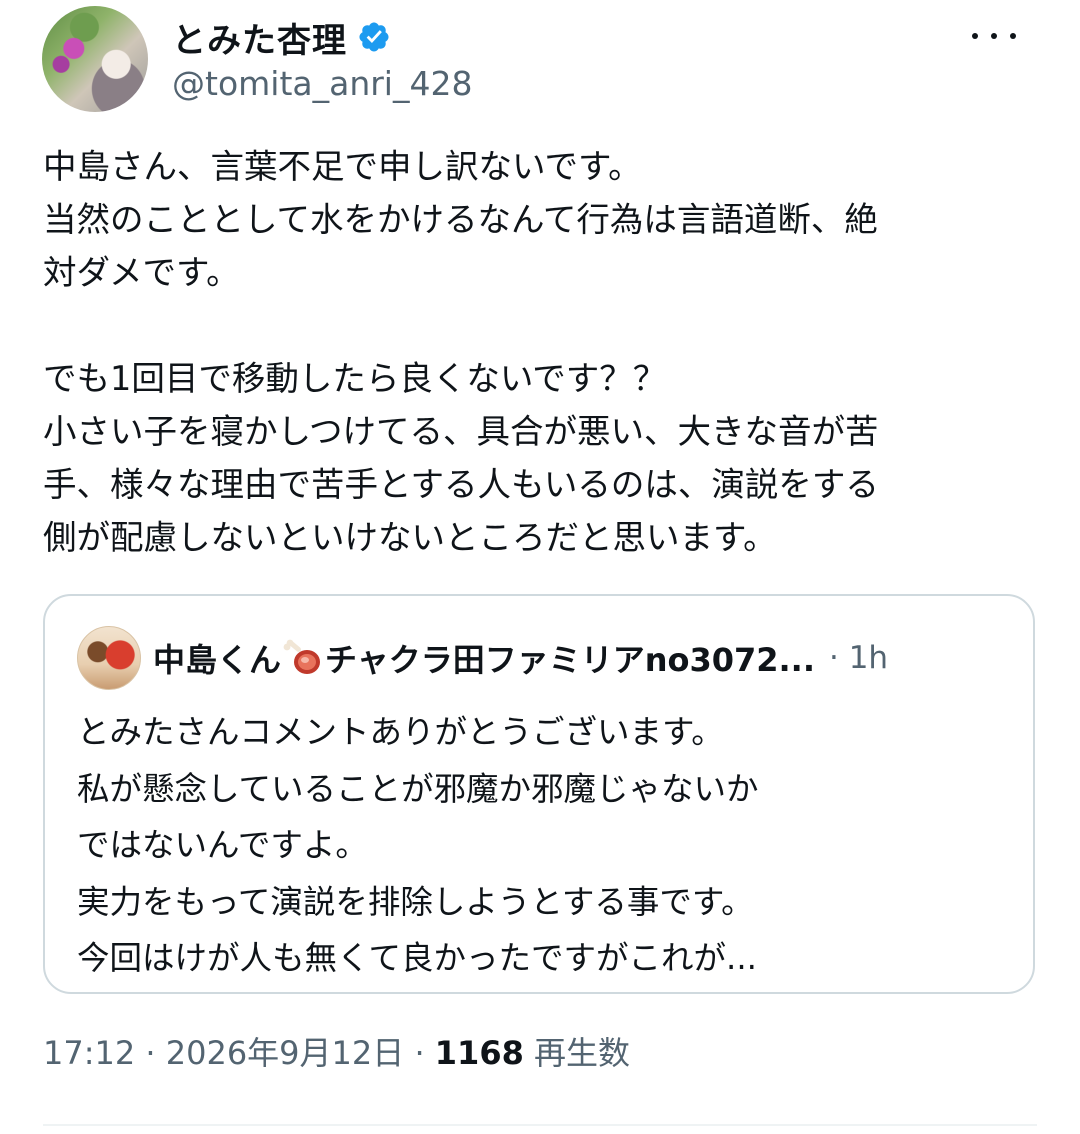 This screenshot has width=1080, height=1134. I want to click on tweet-text-line: 当然のこととして水をかけるなんて行為は言語道断、絶, so click(460, 219).